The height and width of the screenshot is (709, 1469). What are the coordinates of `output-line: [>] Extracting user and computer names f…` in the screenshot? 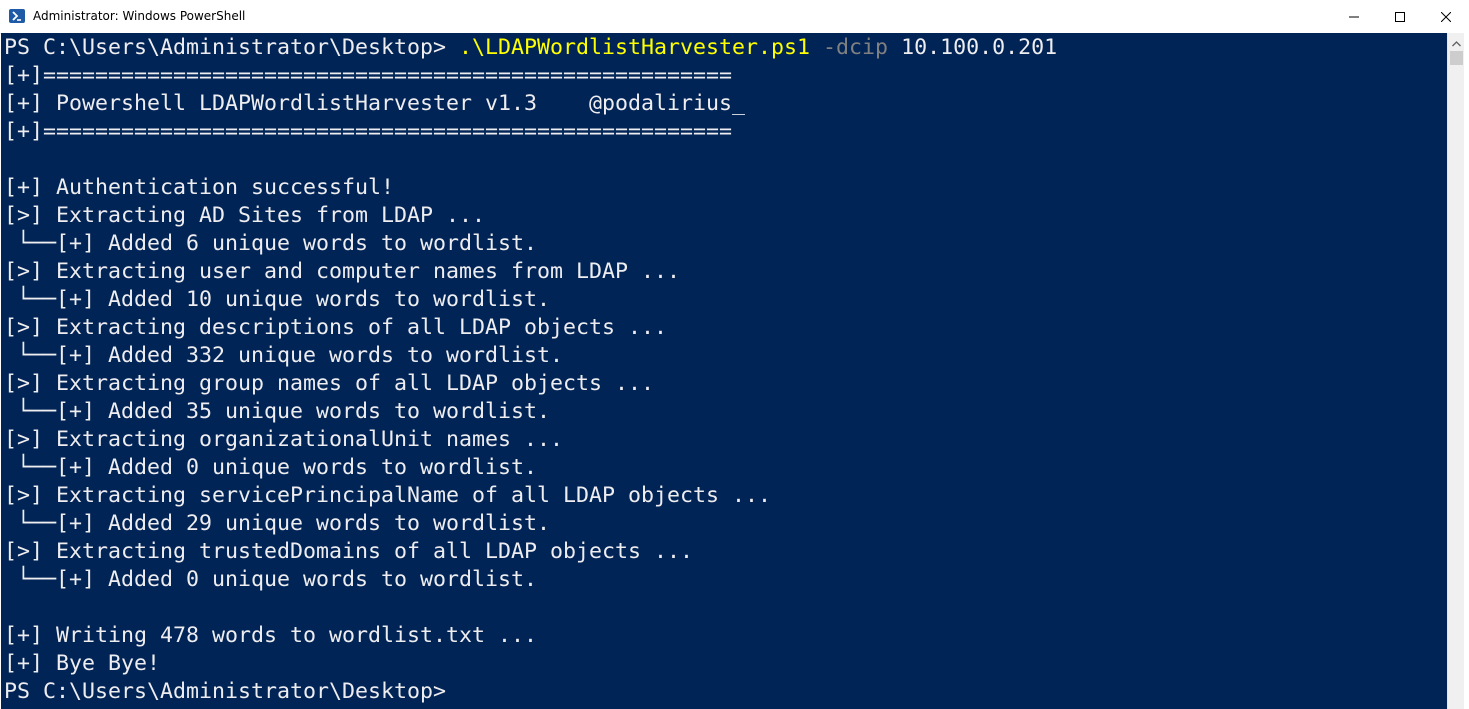 It's located at (342, 271).